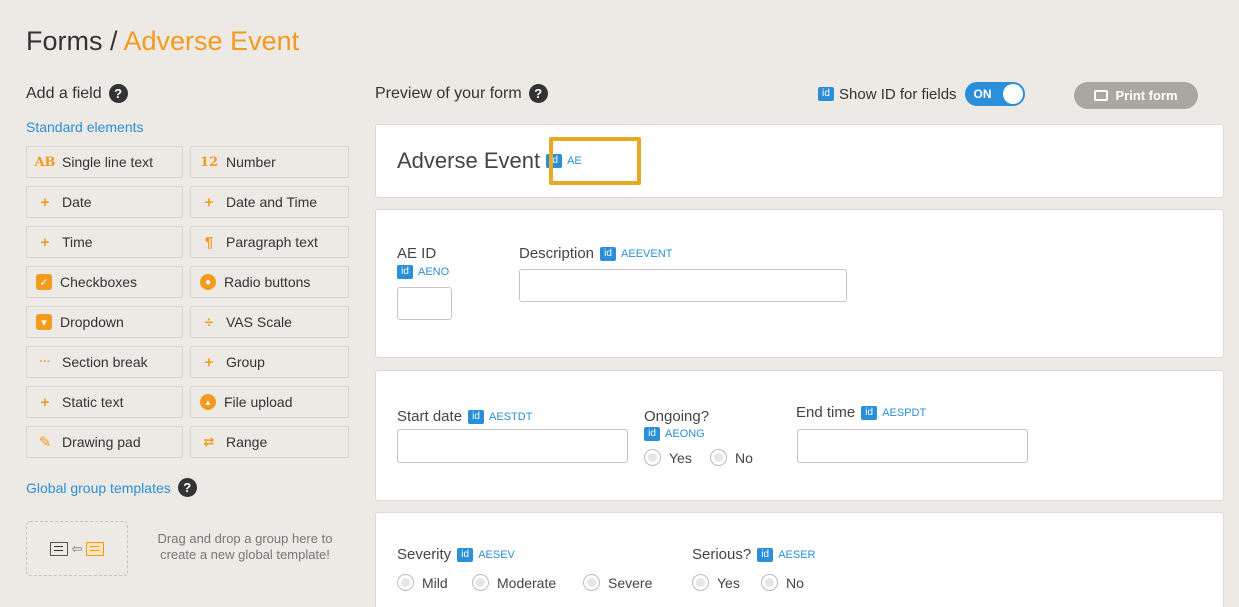 The image size is (1239, 607). What do you see at coordinates (448, 93) in the screenshot?
I see `preview-label: Preview of your form` at bounding box center [448, 93].